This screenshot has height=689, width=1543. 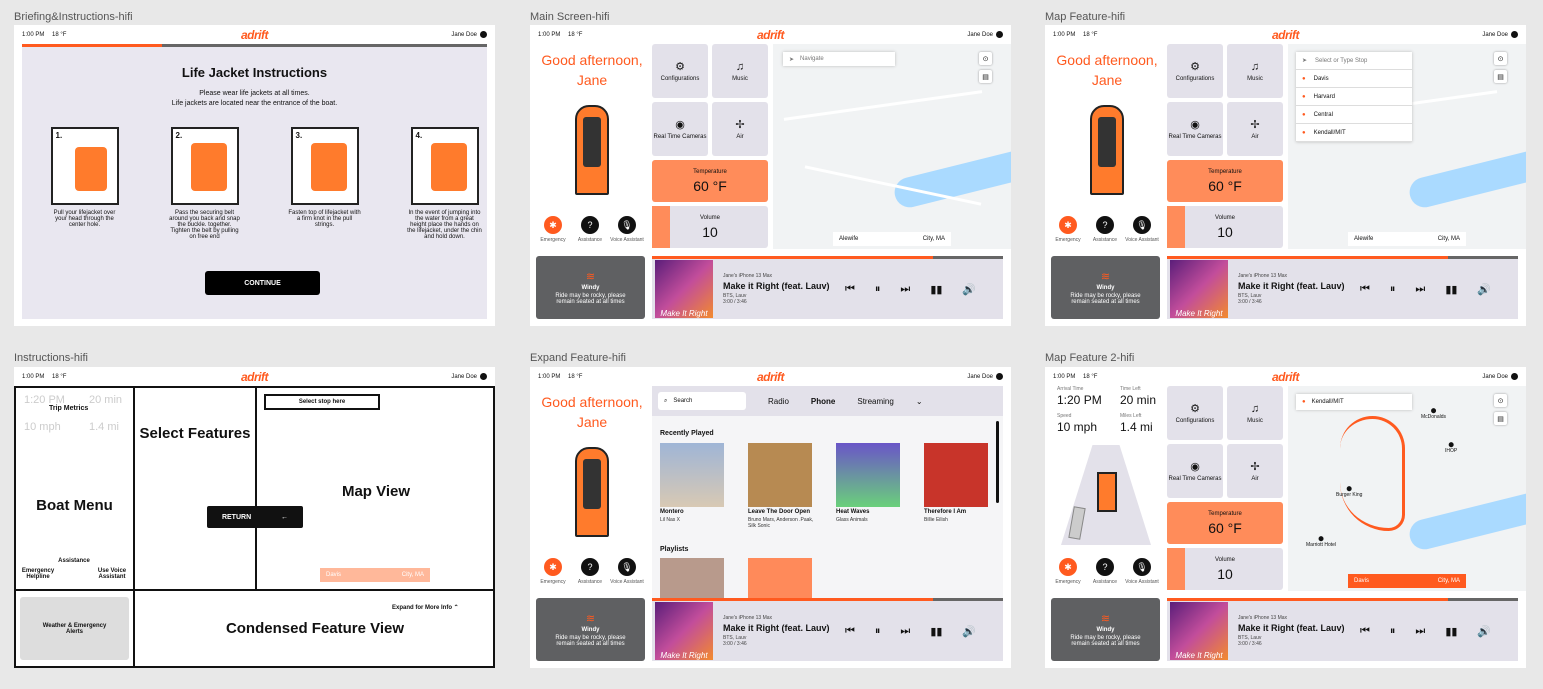 What do you see at coordinates (262, 283) in the screenshot?
I see `continue-button: CONTINUE` at bounding box center [262, 283].